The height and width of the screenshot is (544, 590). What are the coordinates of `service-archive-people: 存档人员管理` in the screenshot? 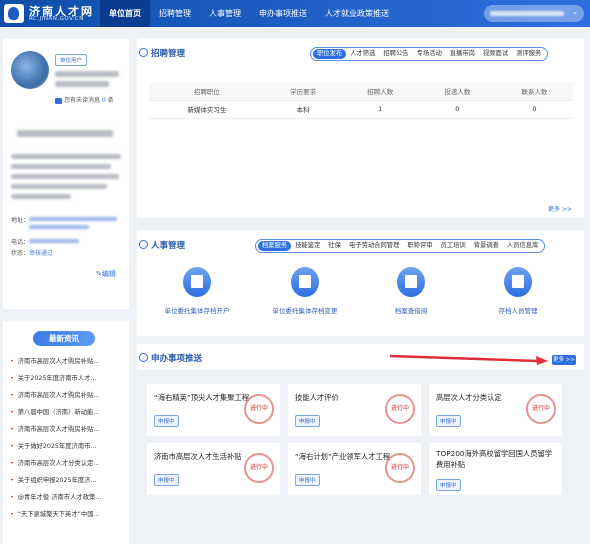 It's located at (518, 291).